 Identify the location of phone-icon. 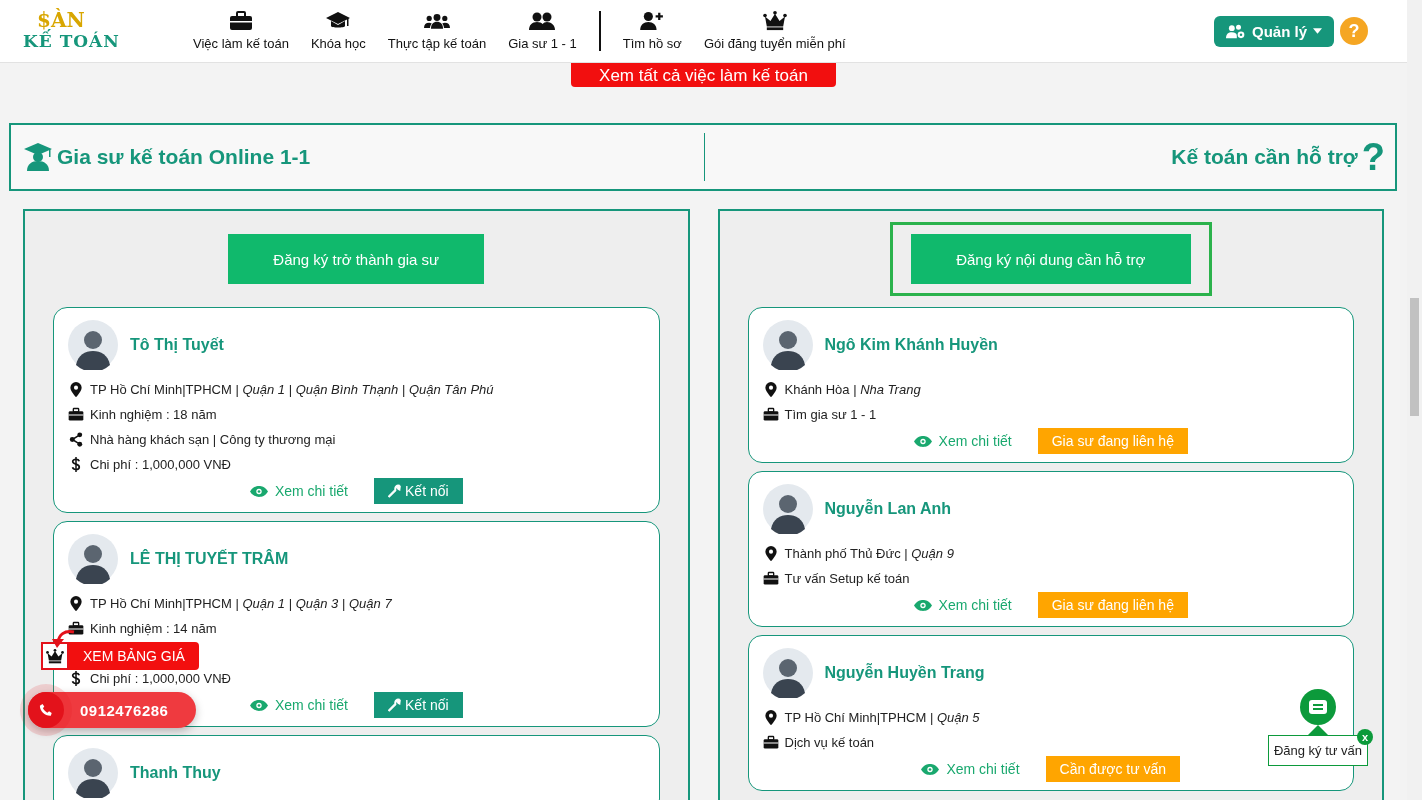
(46, 710).